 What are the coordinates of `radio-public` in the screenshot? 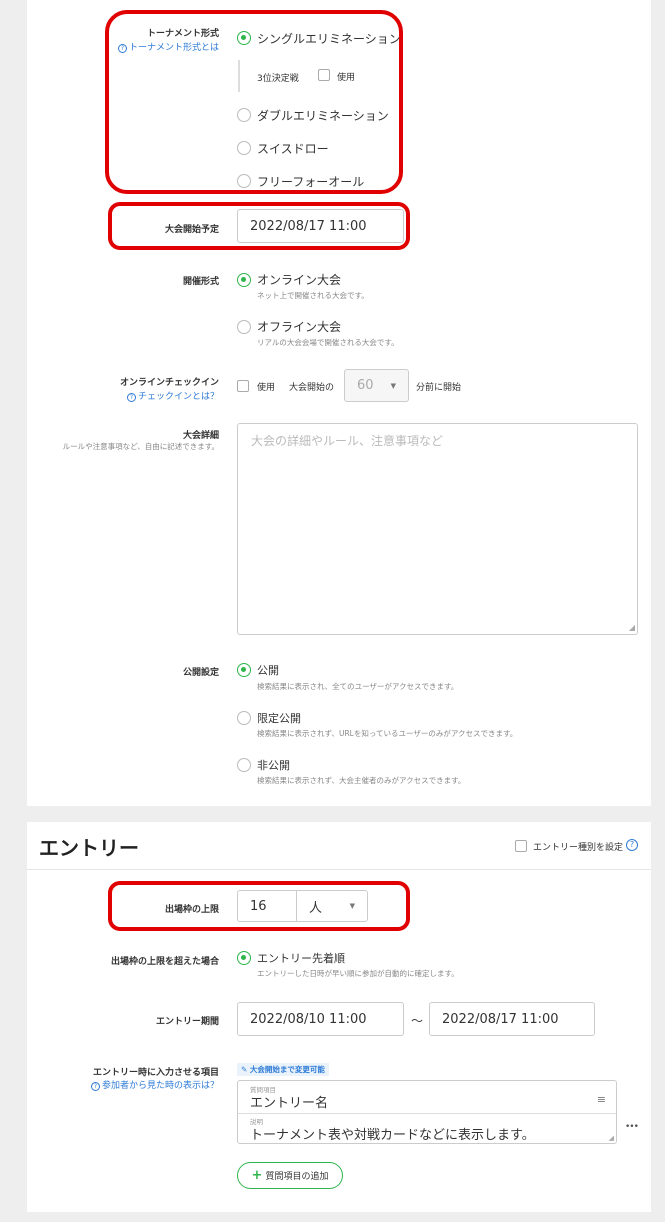 It's located at (244, 670).